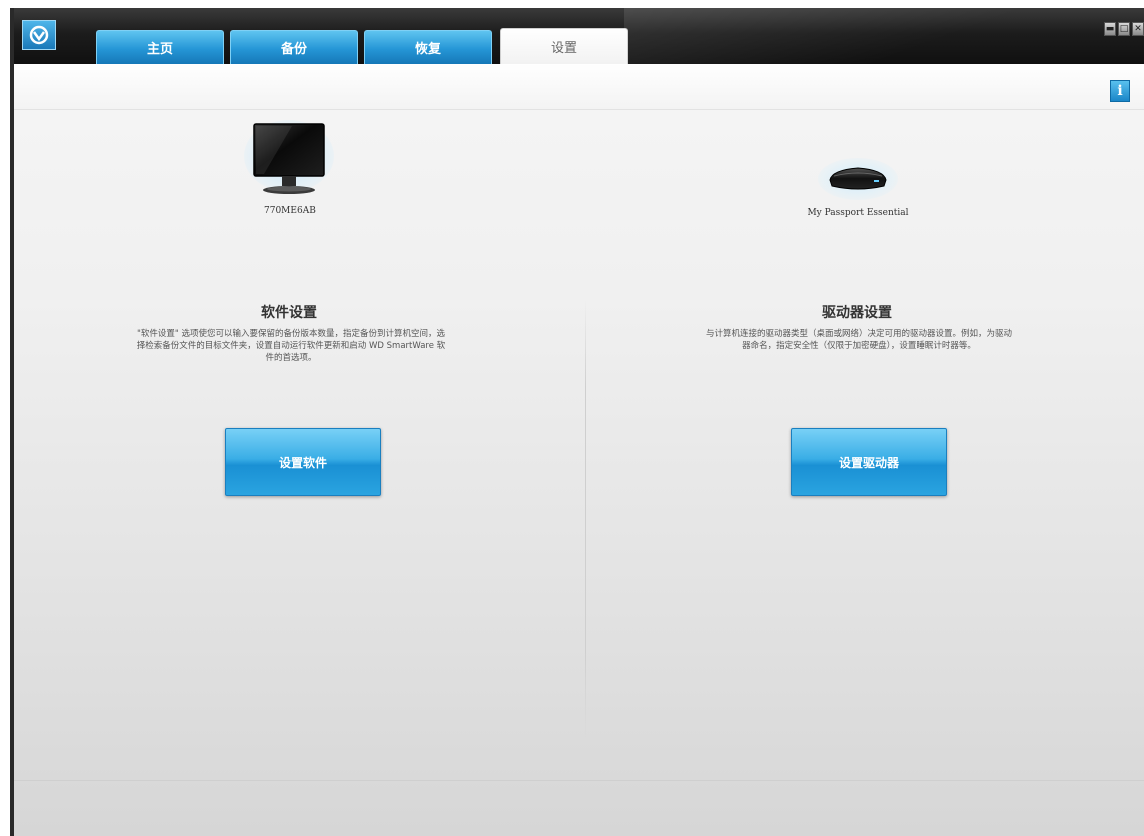 Image resolution: width=1144 pixels, height=836 pixels. Describe the element at coordinates (289, 313) in the screenshot. I see `software-settings-title: 软件设置` at that location.